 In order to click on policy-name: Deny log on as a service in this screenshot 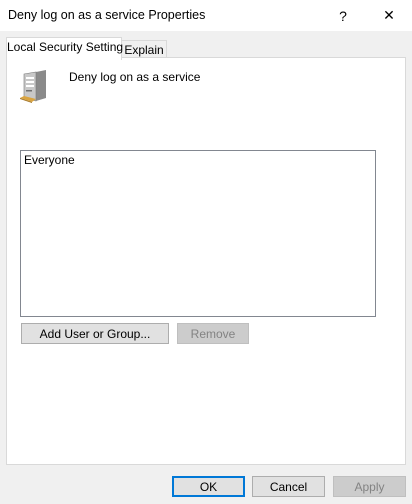, I will do `click(135, 77)`.